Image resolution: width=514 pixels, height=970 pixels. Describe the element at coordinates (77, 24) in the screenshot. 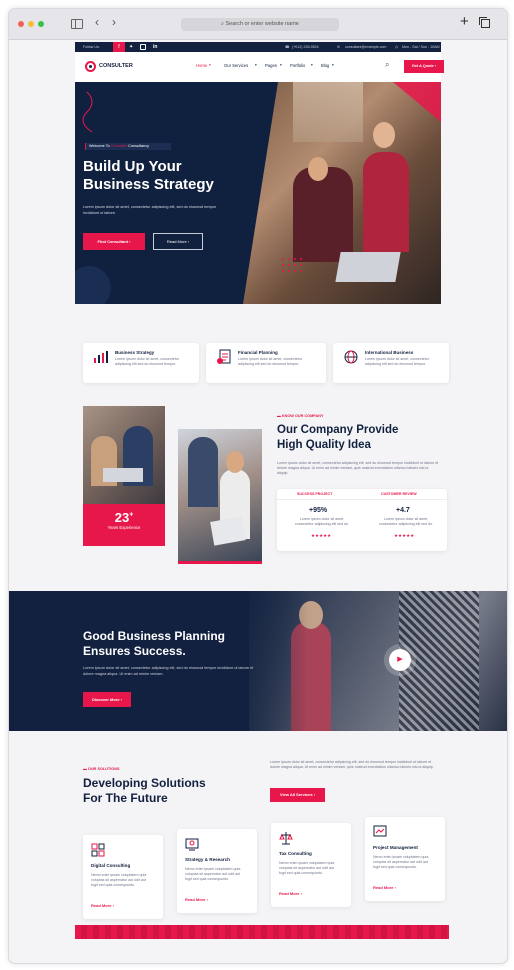

I see `sidebar-toggle-icon` at that location.